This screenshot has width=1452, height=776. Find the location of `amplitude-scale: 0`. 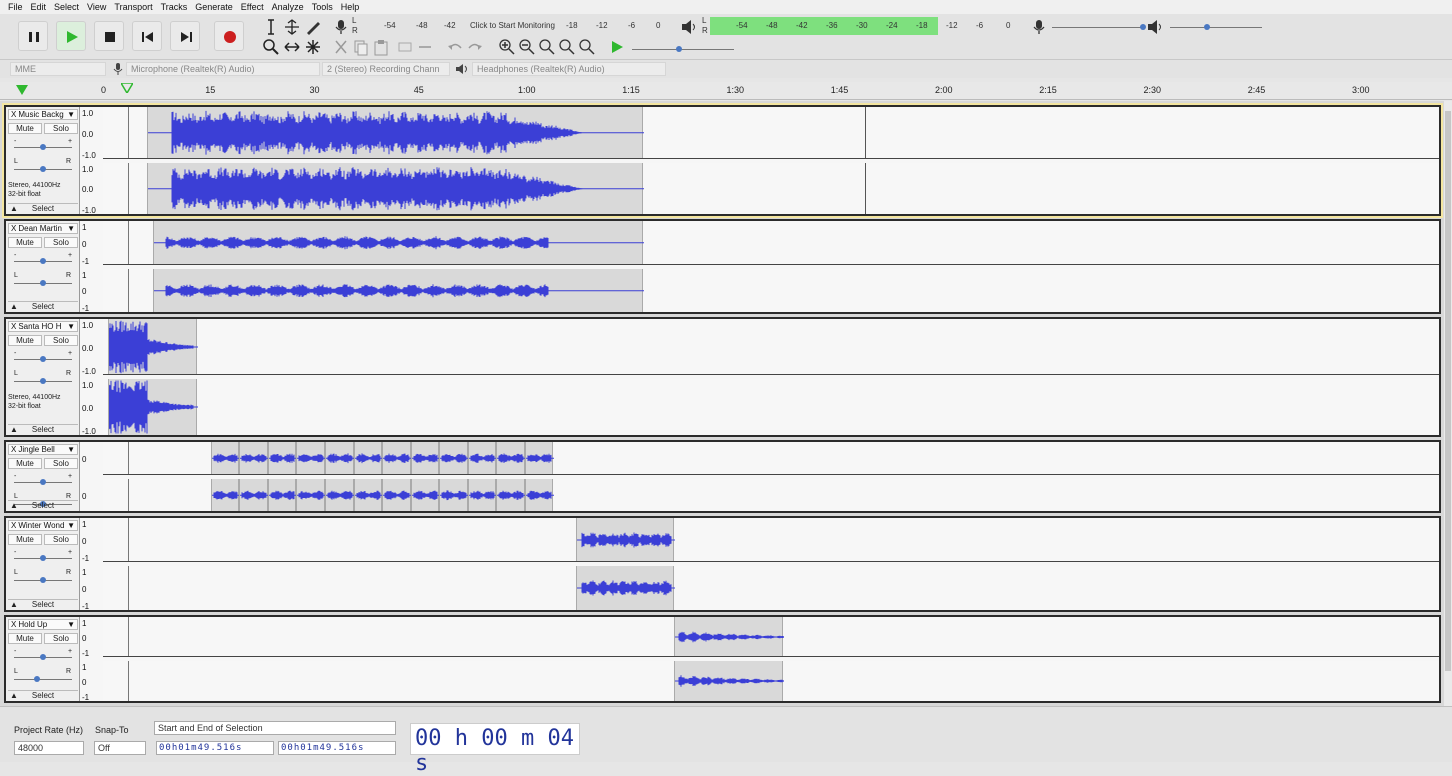

amplitude-scale: 0 is located at coordinates (93, 460).